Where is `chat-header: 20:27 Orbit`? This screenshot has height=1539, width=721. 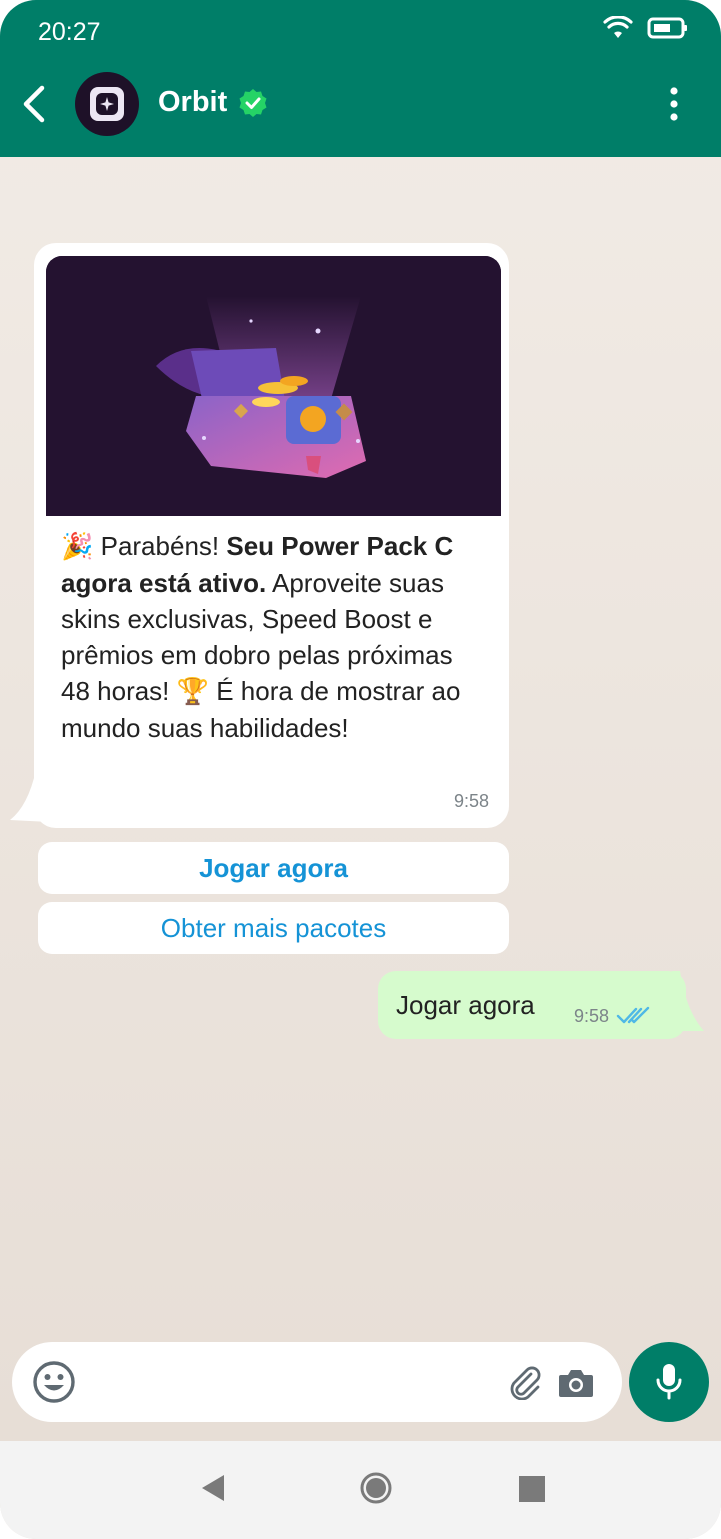 chat-header: 20:27 Orbit is located at coordinates (360, 78).